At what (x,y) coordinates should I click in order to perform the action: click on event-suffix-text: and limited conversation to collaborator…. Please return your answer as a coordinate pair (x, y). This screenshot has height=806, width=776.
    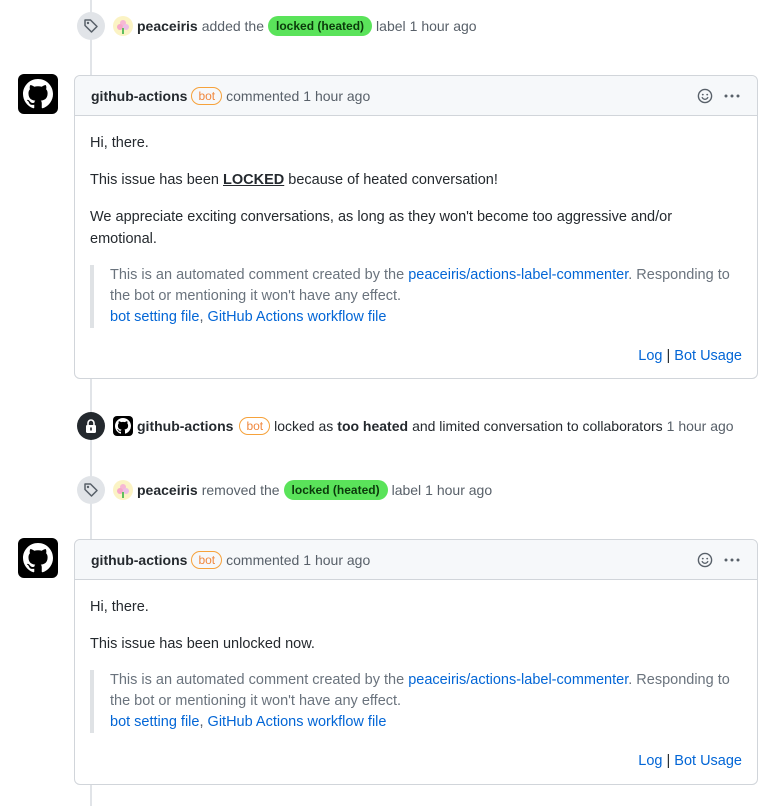
    Looking at the image, I should click on (537, 426).